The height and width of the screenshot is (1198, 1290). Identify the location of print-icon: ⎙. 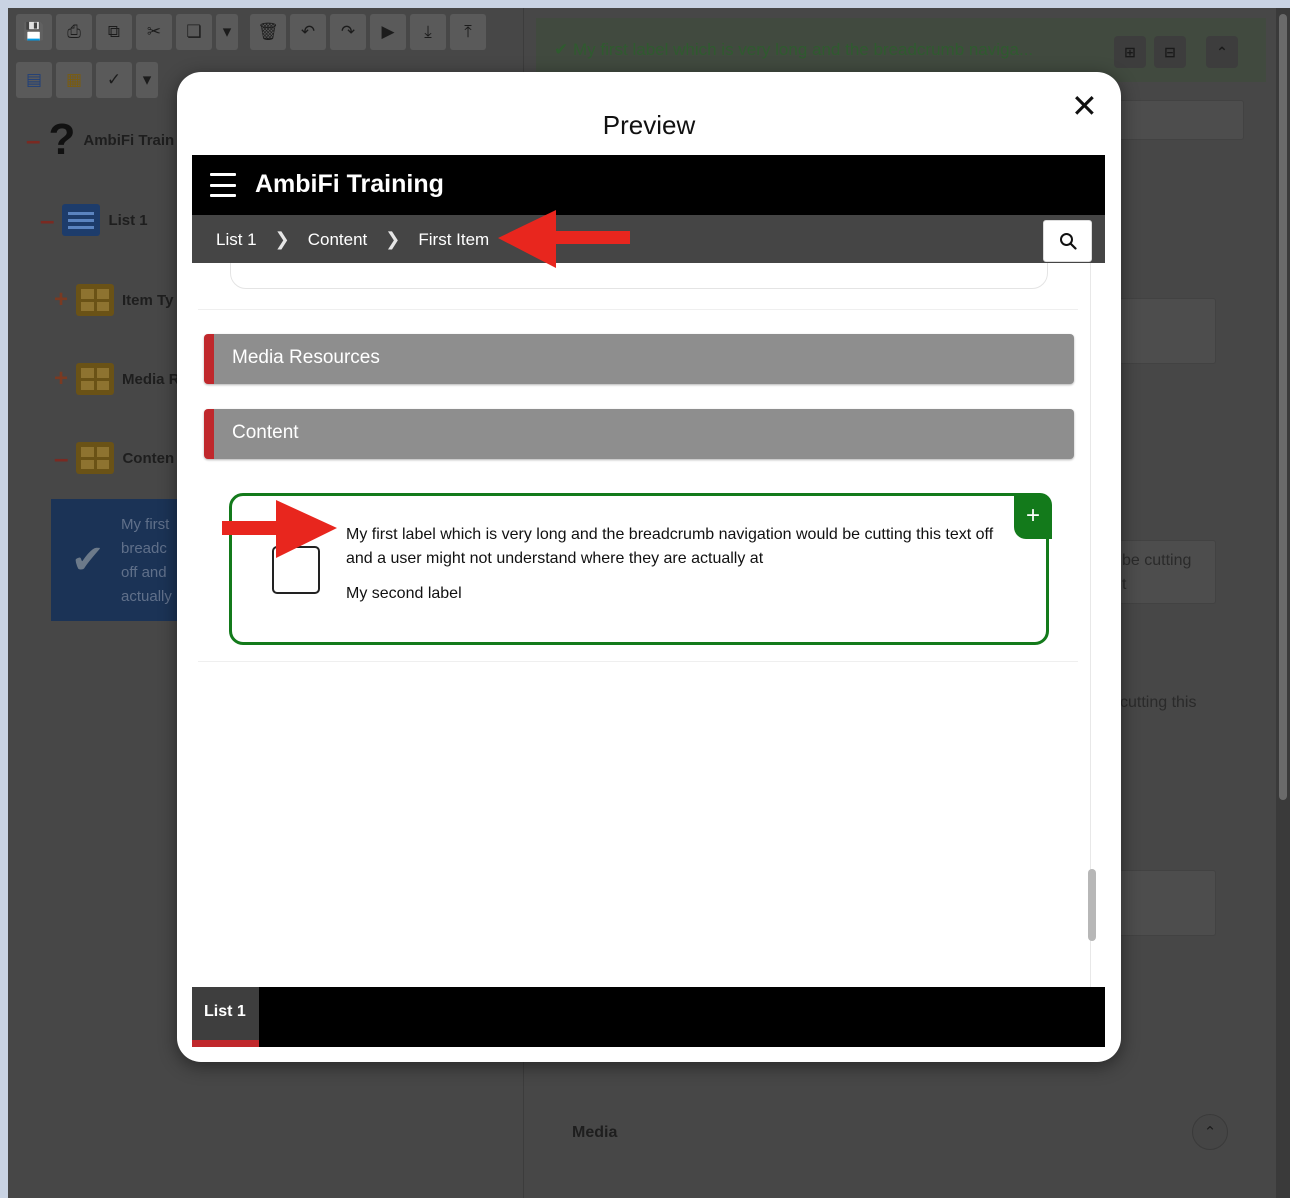
(74, 32).